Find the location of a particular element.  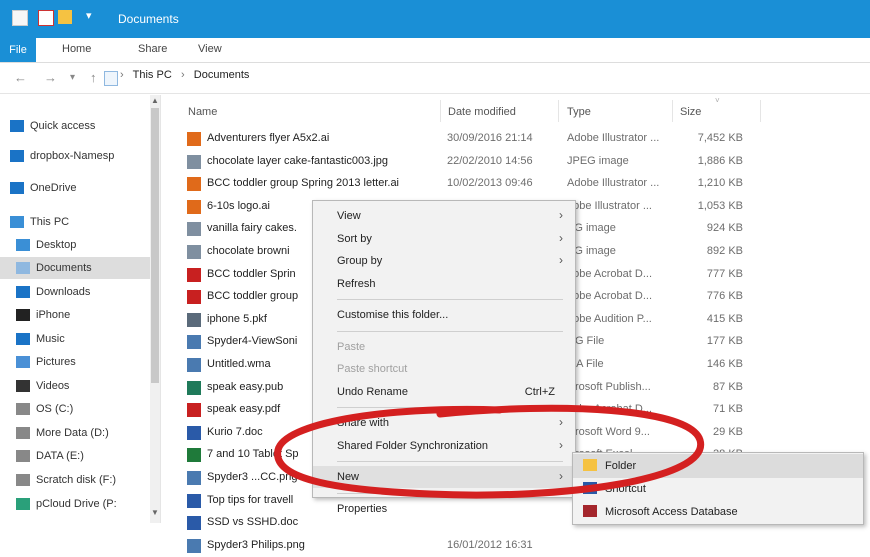

file-name: SSD vs SSHD.doc is located at coordinates (253, 522).